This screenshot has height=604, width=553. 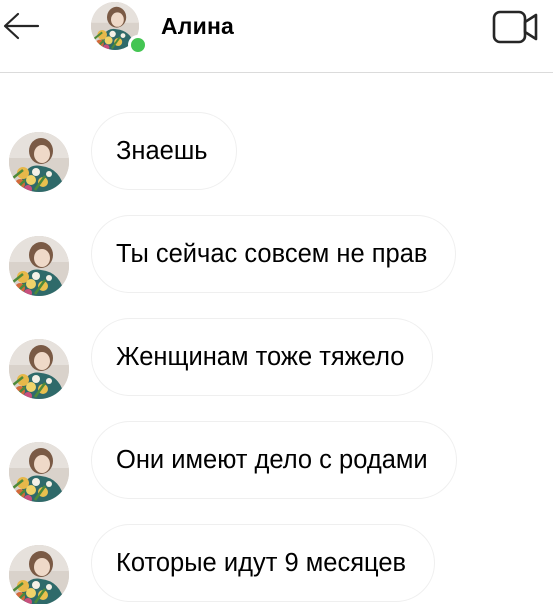 I want to click on message-bubble: Женщинам тоже тяжело, so click(x=262, y=357).